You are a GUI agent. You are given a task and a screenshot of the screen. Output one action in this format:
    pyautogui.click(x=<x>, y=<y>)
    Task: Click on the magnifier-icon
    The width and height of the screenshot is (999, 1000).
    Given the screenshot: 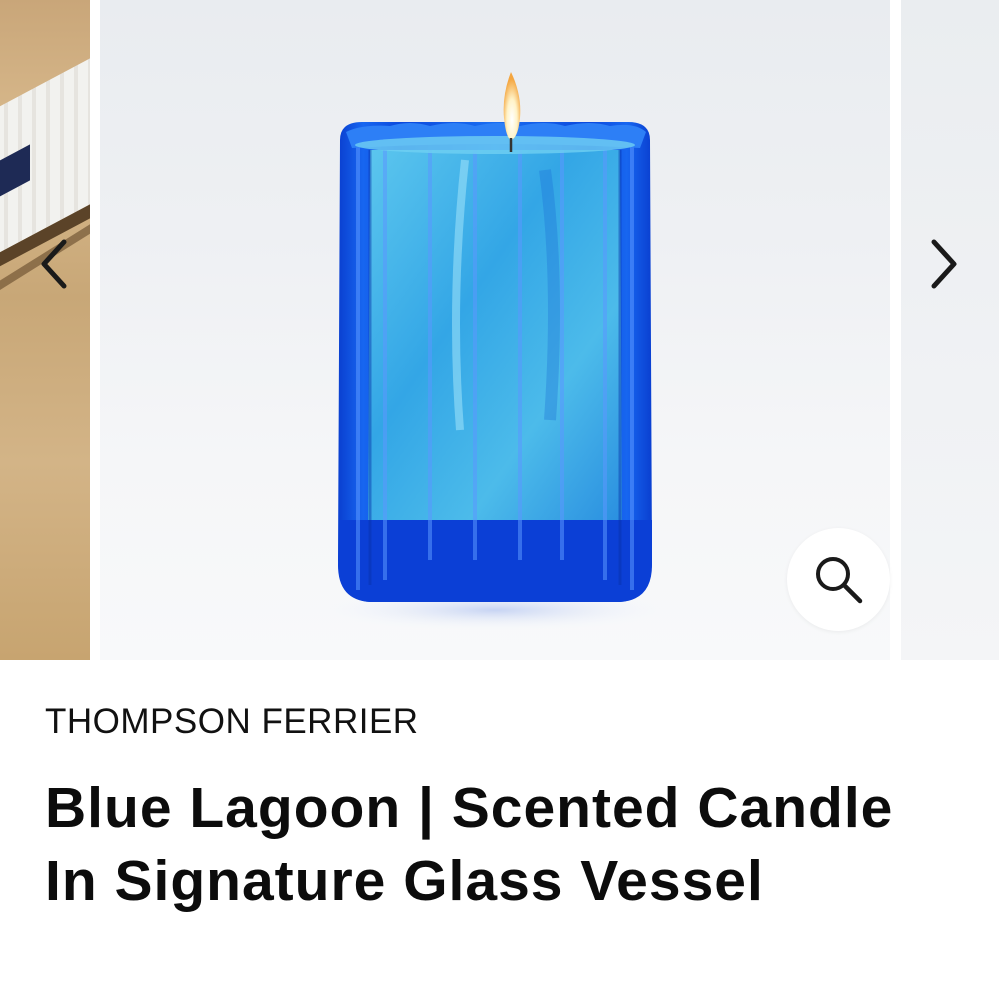 What is the action you would take?
    pyautogui.click(x=838, y=579)
    